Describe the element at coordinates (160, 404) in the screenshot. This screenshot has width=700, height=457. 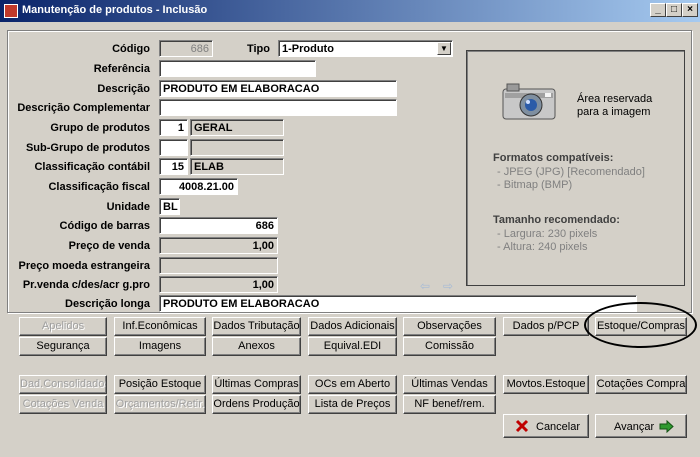
I see `orcamentos-retir-button: Orçamentos/Retir.` at that location.